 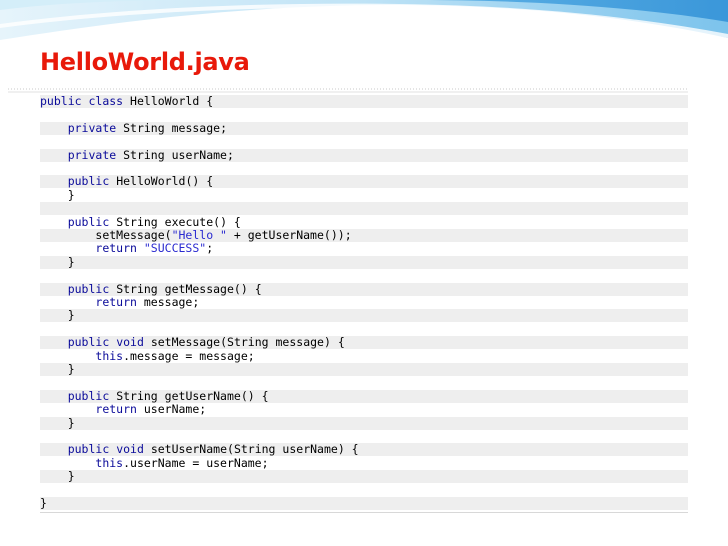 What do you see at coordinates (364, 128) in the screenshot?
I see `code-line: private String message;` at bounding box center [364, 128].